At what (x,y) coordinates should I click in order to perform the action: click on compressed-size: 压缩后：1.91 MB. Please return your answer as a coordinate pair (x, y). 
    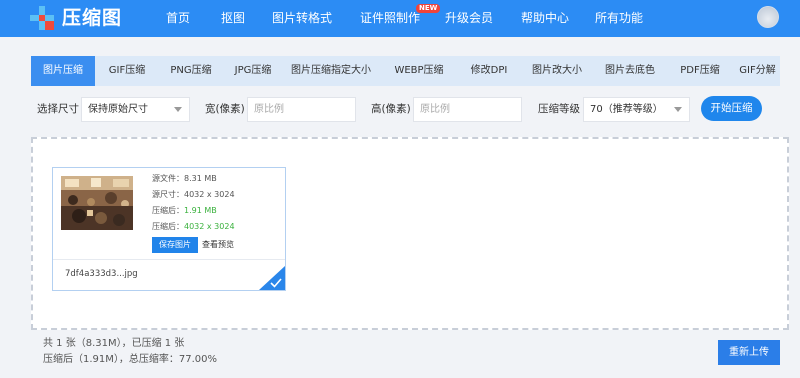
    Looking at the image, I should click on (184, 211).